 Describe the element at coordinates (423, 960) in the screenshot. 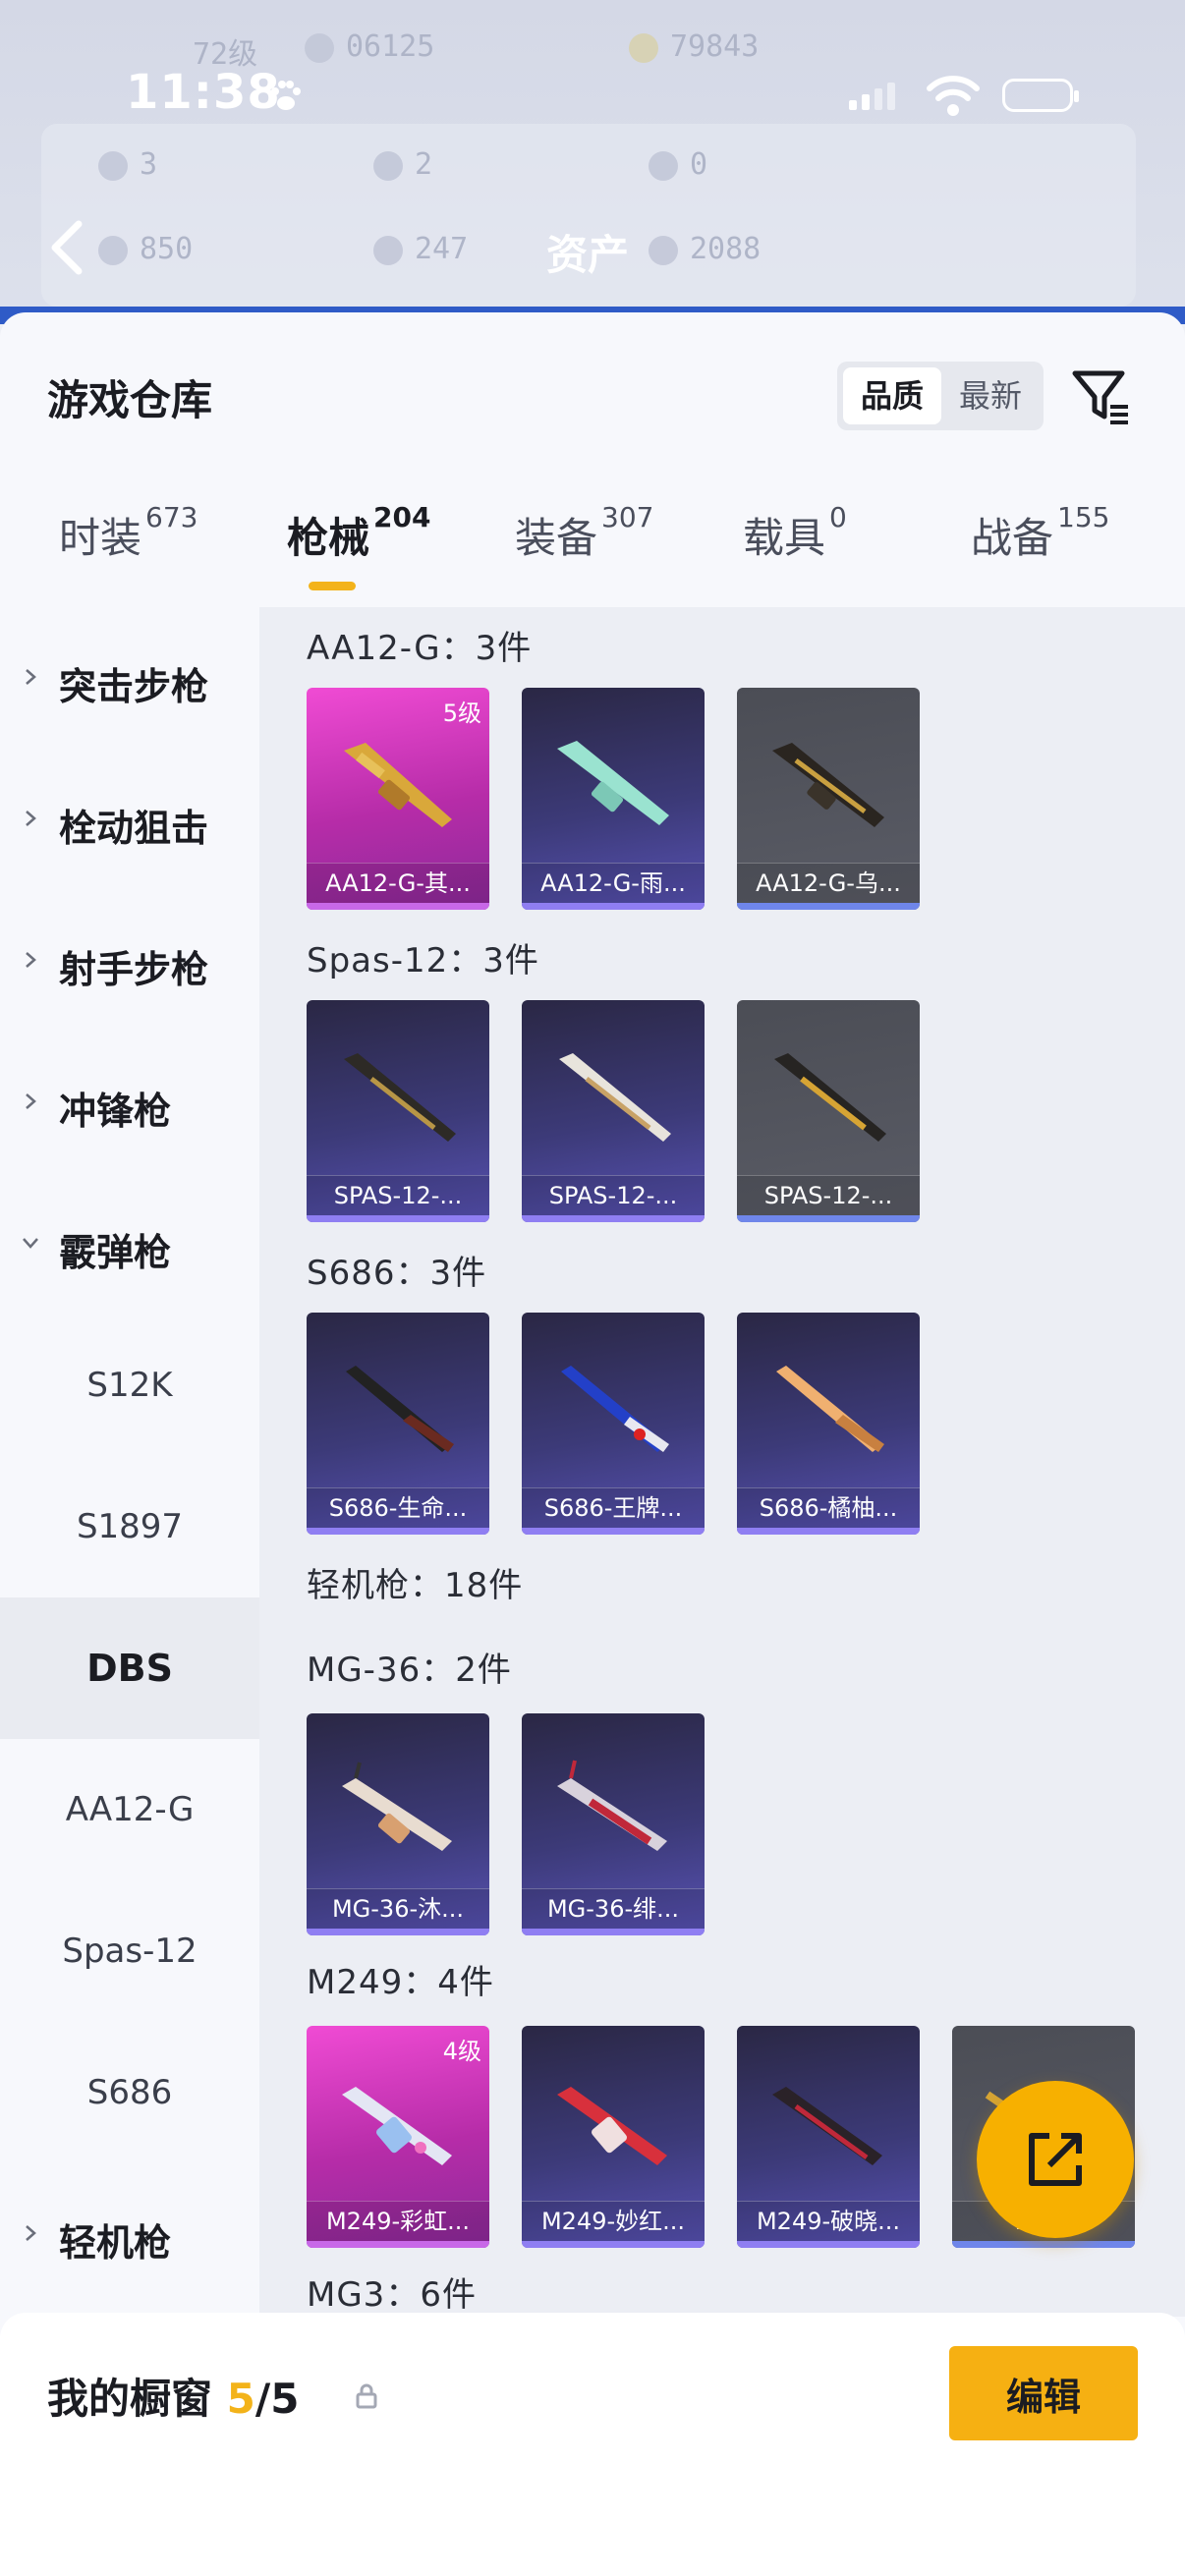

I see `group-title: Spas-12：3件` at that location.